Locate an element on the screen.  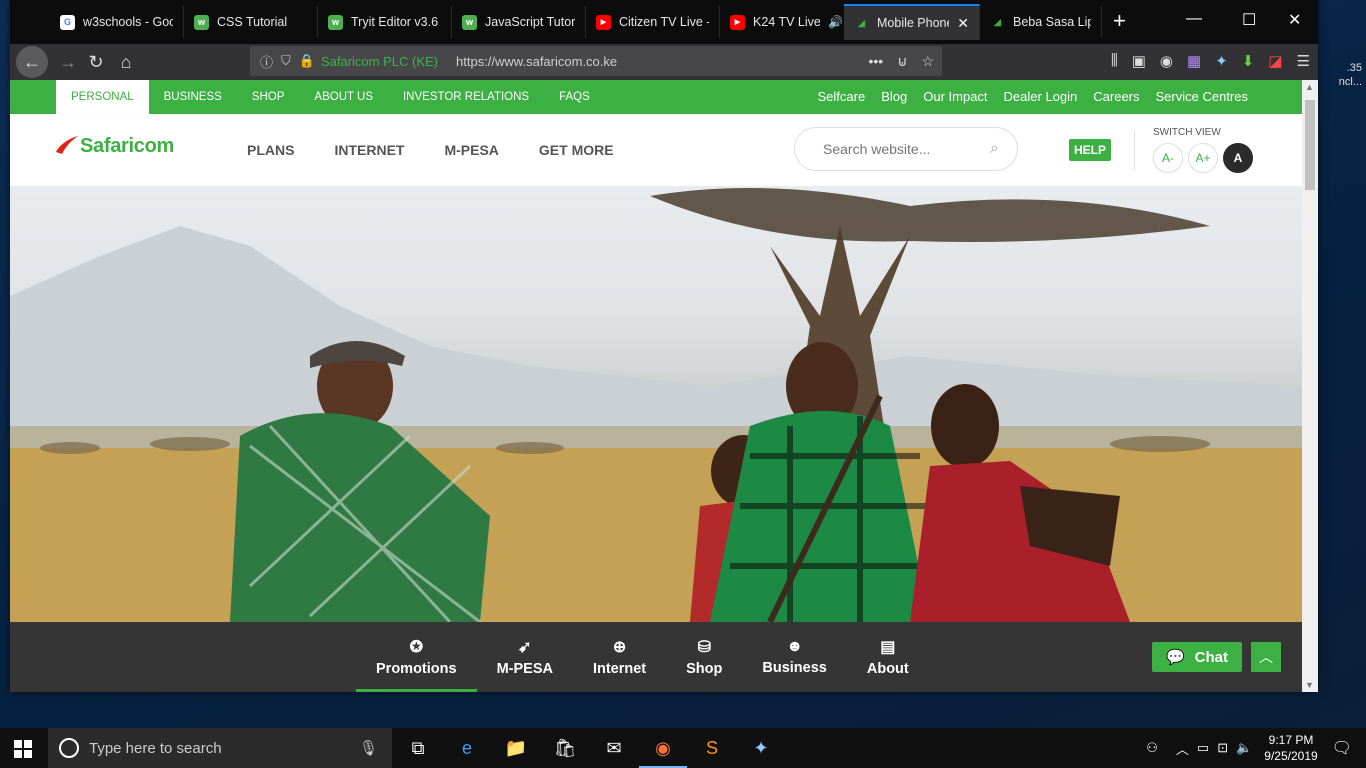
mail-icon: ✉ is located at coordinates (614, 748).